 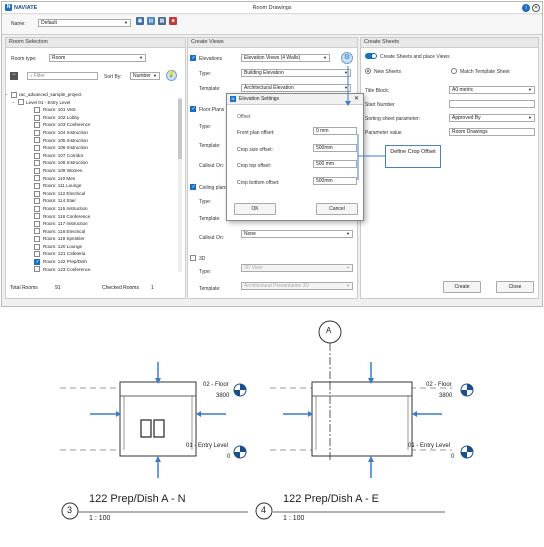 What do you see at coordinates (413, 156) in the screenshot?
I see `define-crop-offset-callout: Define Crop Offset` at bounding box center [413, 156].